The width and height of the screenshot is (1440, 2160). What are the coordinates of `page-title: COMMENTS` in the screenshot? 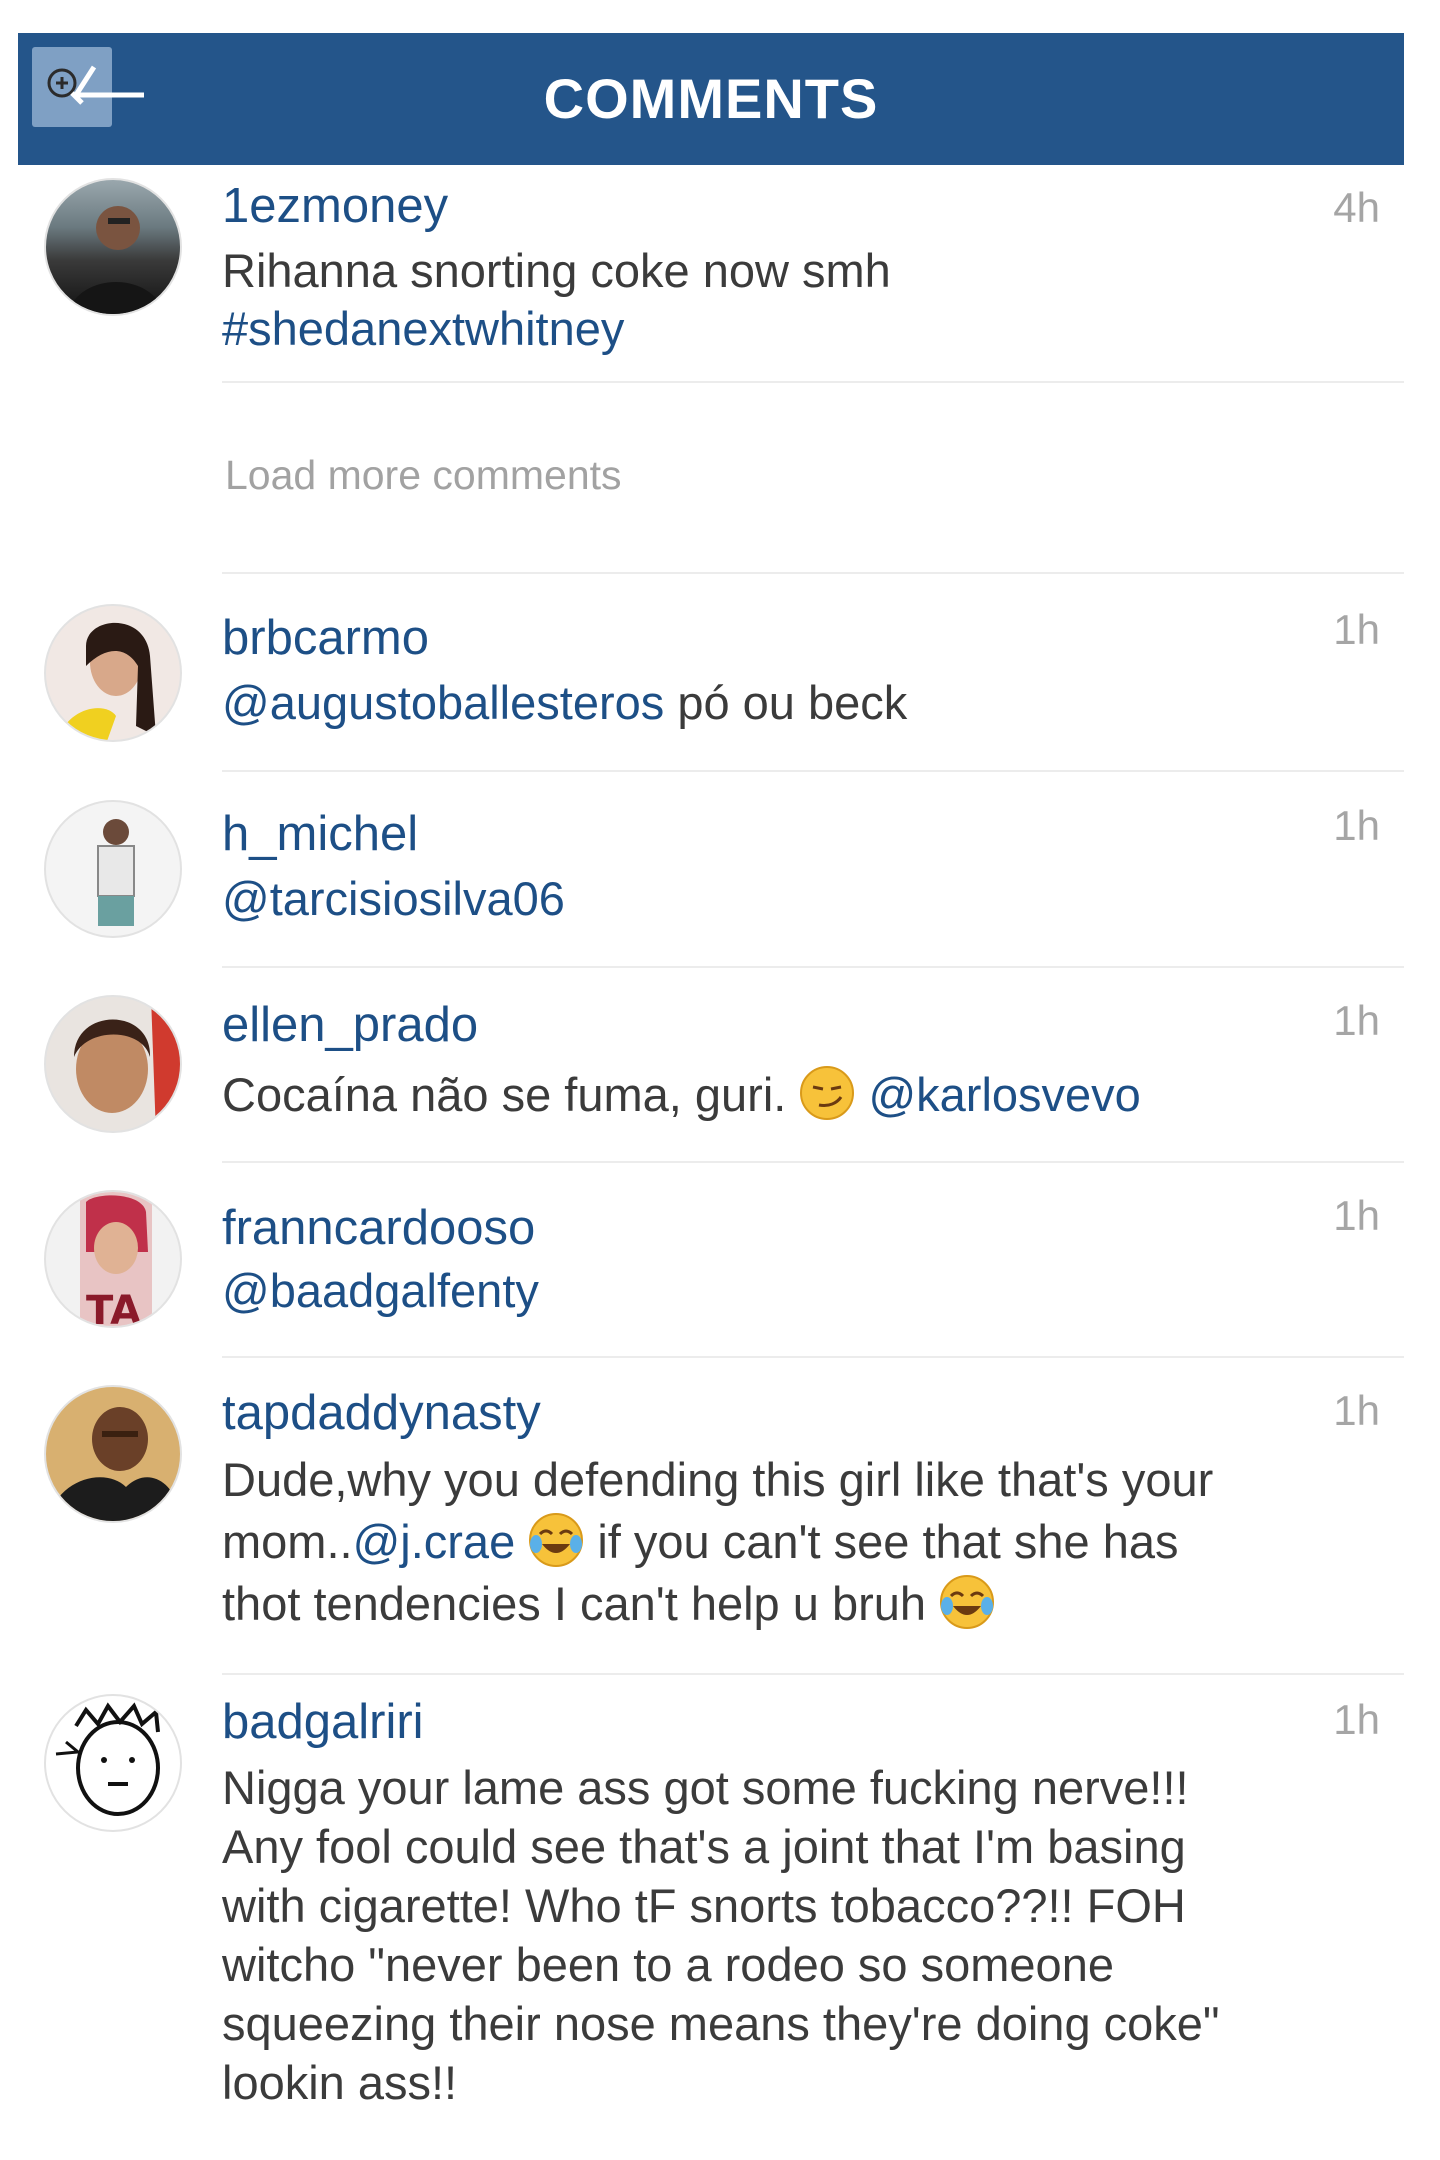 It's located at (711, 98).